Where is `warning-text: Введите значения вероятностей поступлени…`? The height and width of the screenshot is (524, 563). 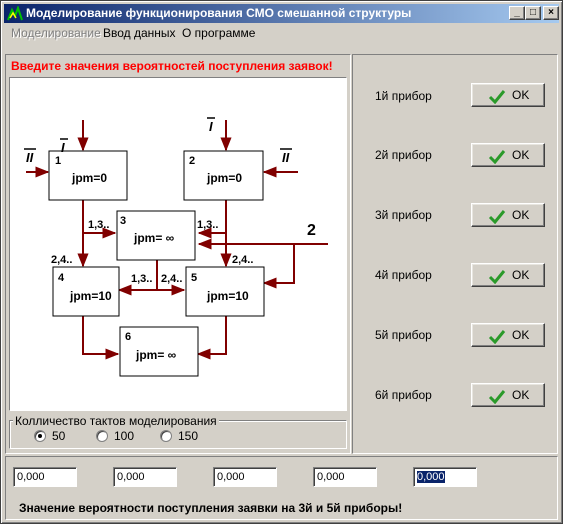 warning-text: Введите значения вероятностей поступлени… is located at coordinates (172, 66).